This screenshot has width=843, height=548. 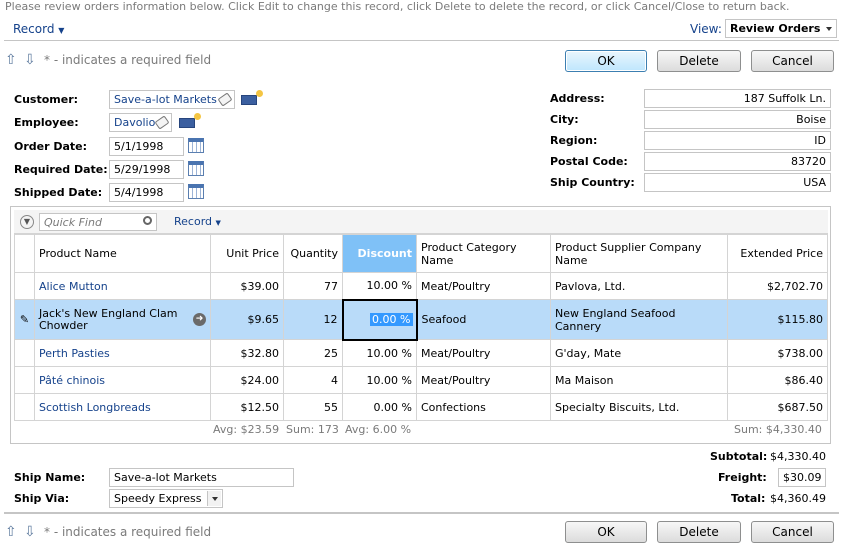 What do you see at coordinates (139, 192) in the screenshot?
I see `shipped-date-value: 5/4/1998` at bounding box center [139, 192].